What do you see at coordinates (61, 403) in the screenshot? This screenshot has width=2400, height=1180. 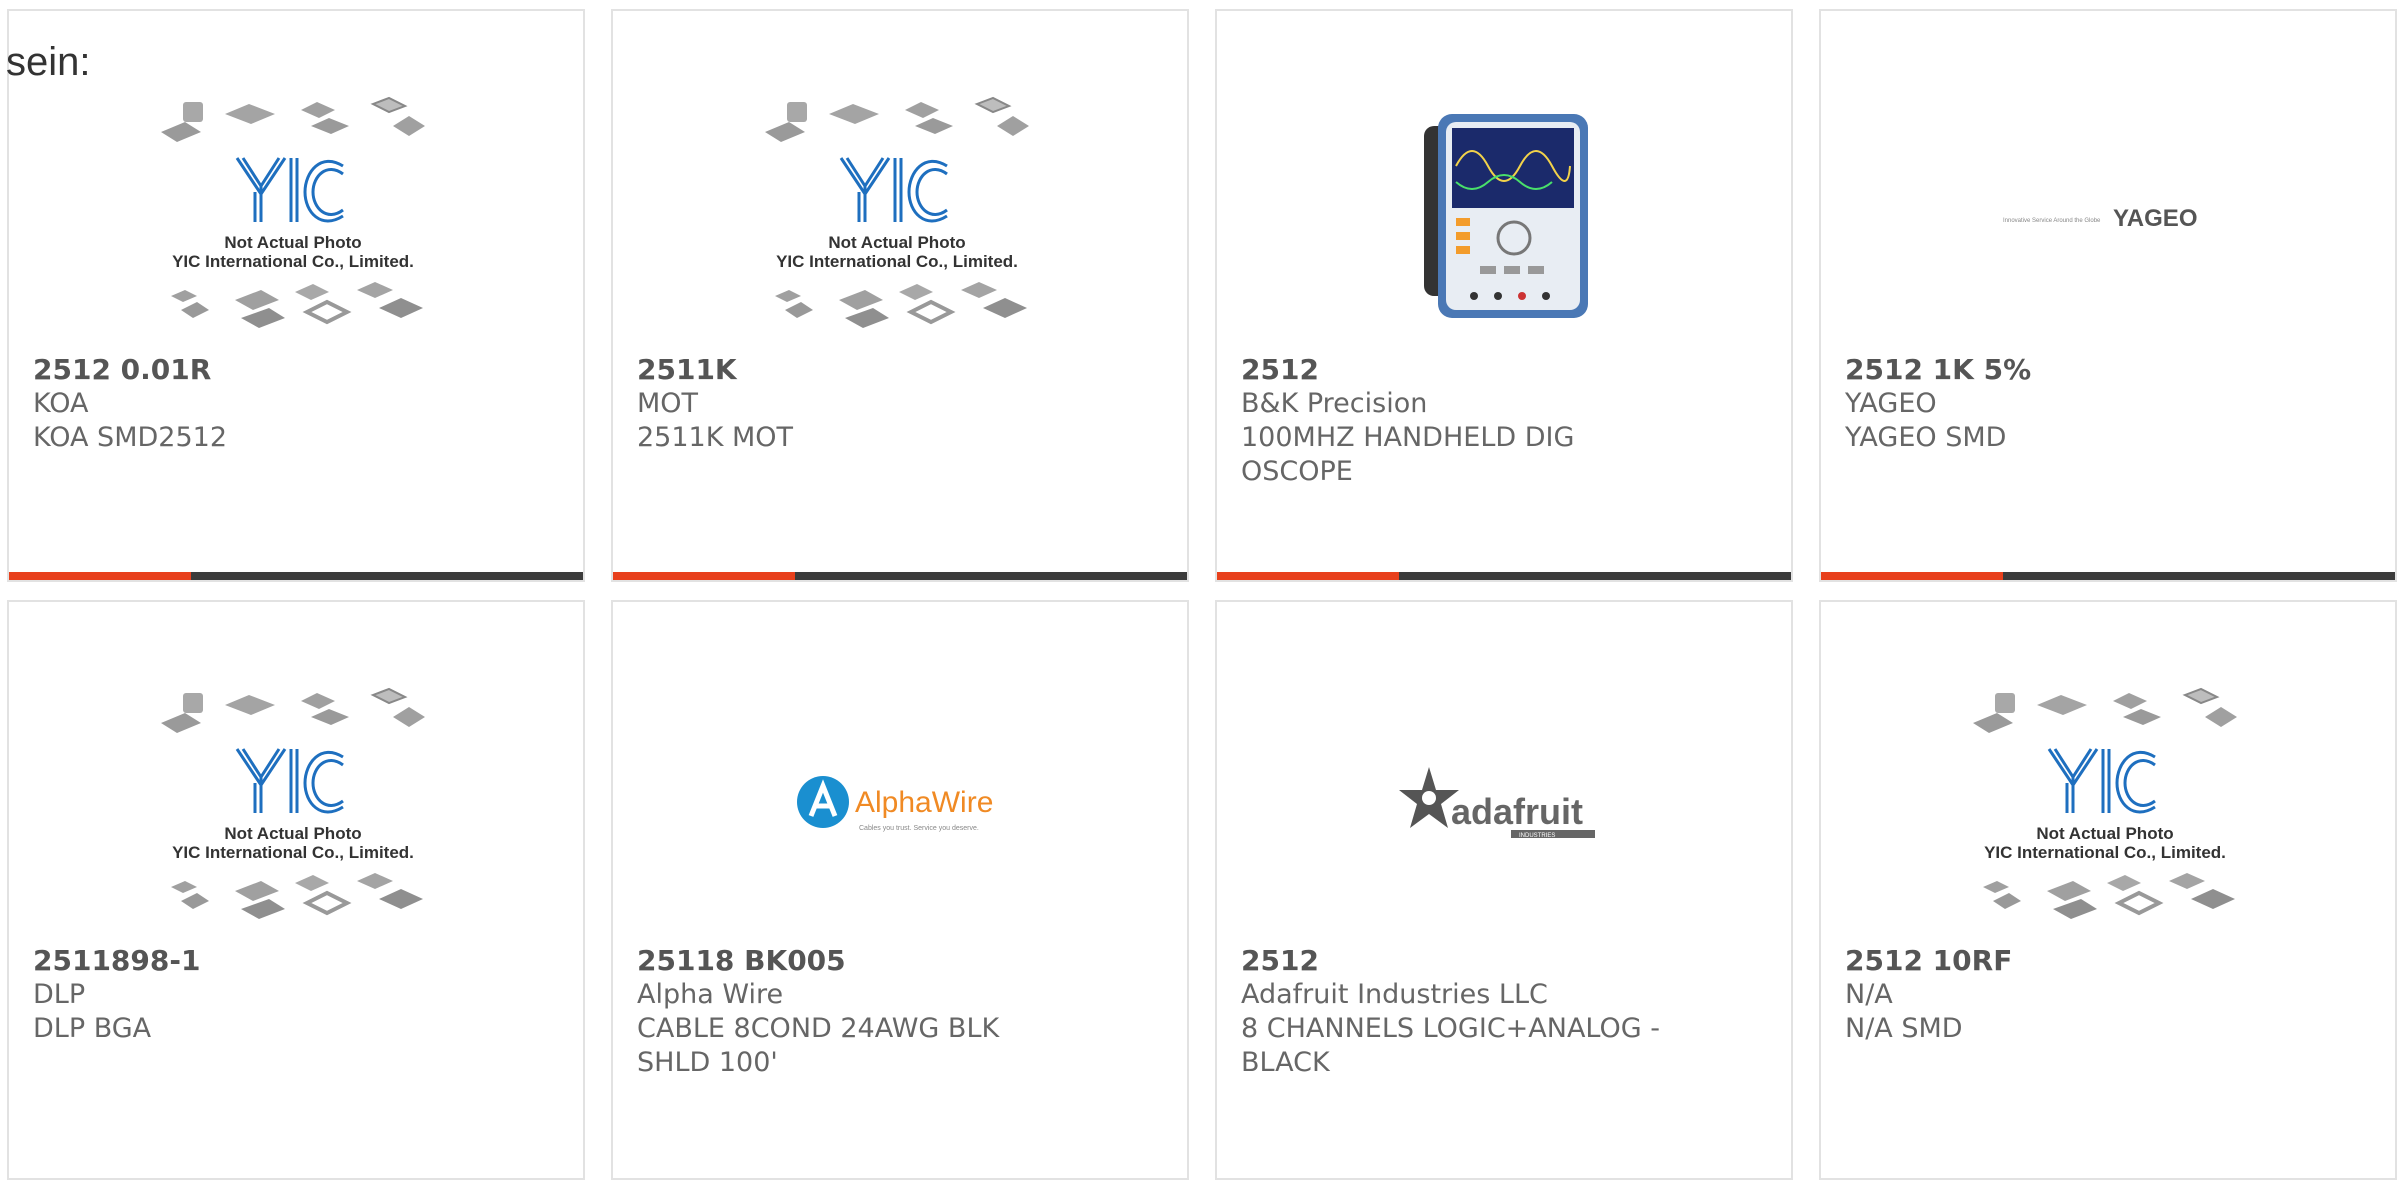 I see `manufacturer: KOA` at bounding box center [61, 403].